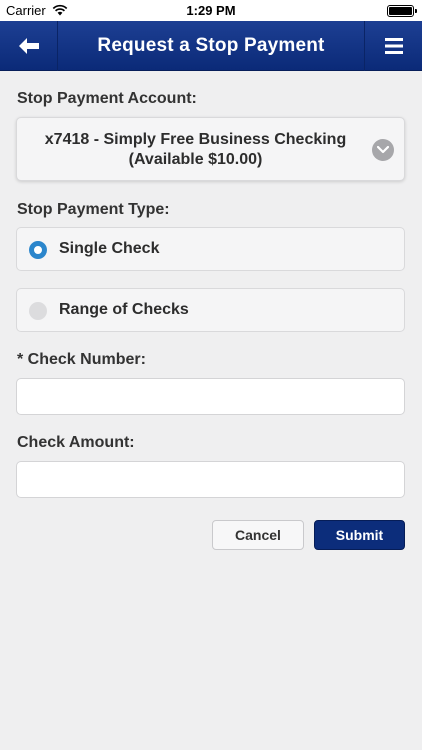 The height and width of the screenshot is (750, 422). Describe the element at coordinates (210, 249) in the screenshot. I see `radio-single-check: Single Check` at that location.